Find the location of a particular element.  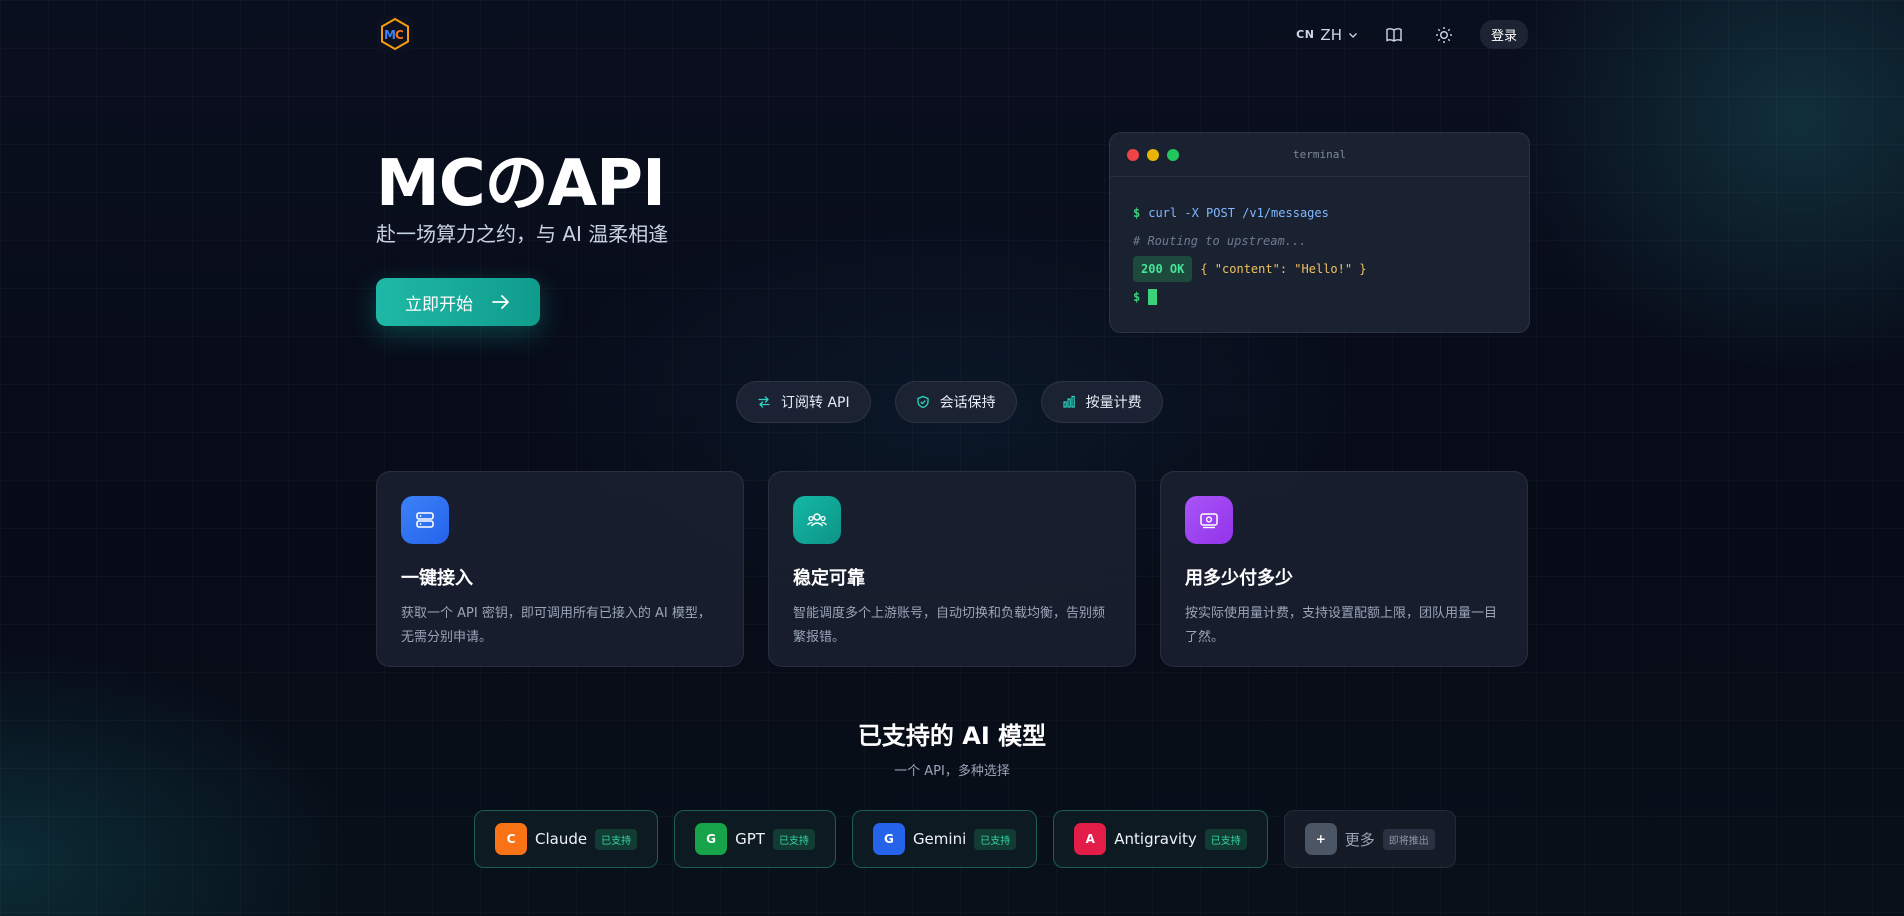

card-title: 一键接入 is located at coordinates (437, 578).